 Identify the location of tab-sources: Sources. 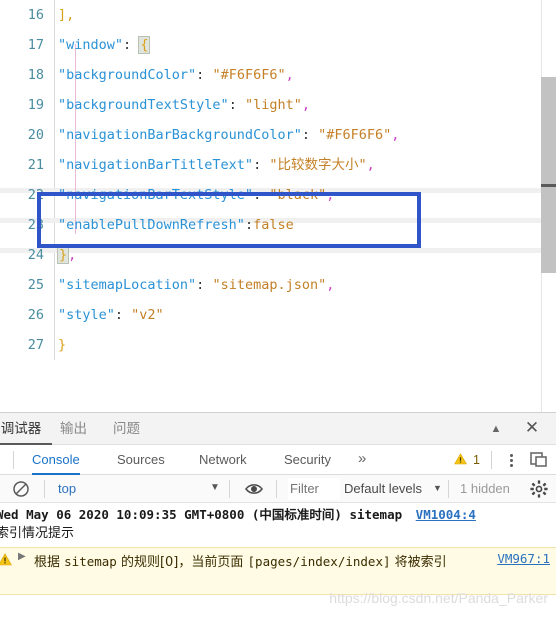
(141, 460).